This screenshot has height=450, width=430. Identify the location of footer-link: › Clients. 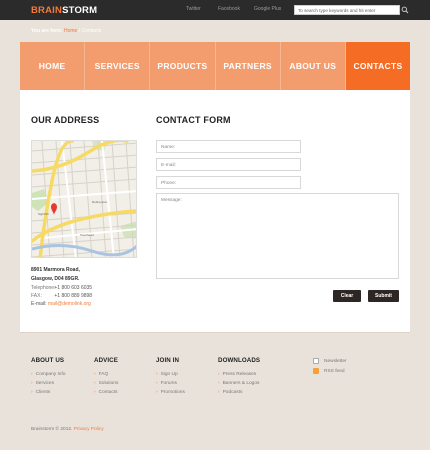
(48, 392).